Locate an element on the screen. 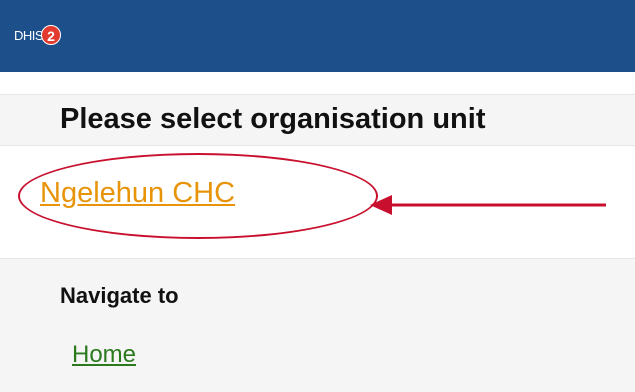 The height and width of the screenshot is (392, 635). home-link: Home is located at coordinates (104, 355).